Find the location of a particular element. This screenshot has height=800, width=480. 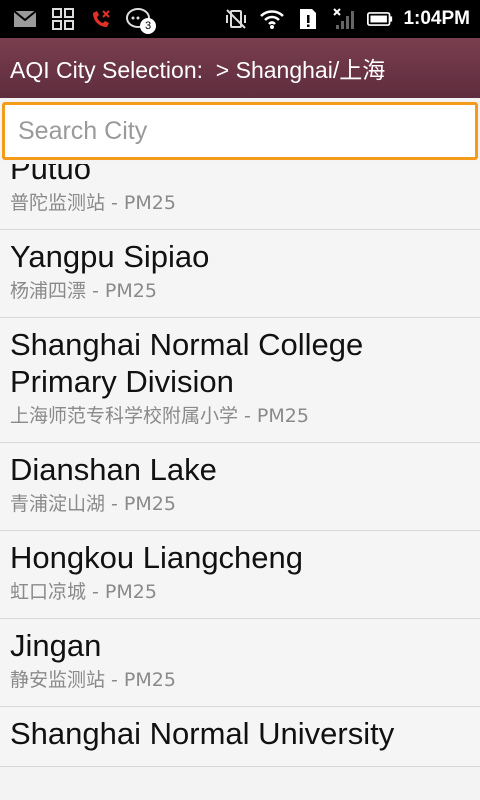

battery-icon is located at coordinates (380, 19).